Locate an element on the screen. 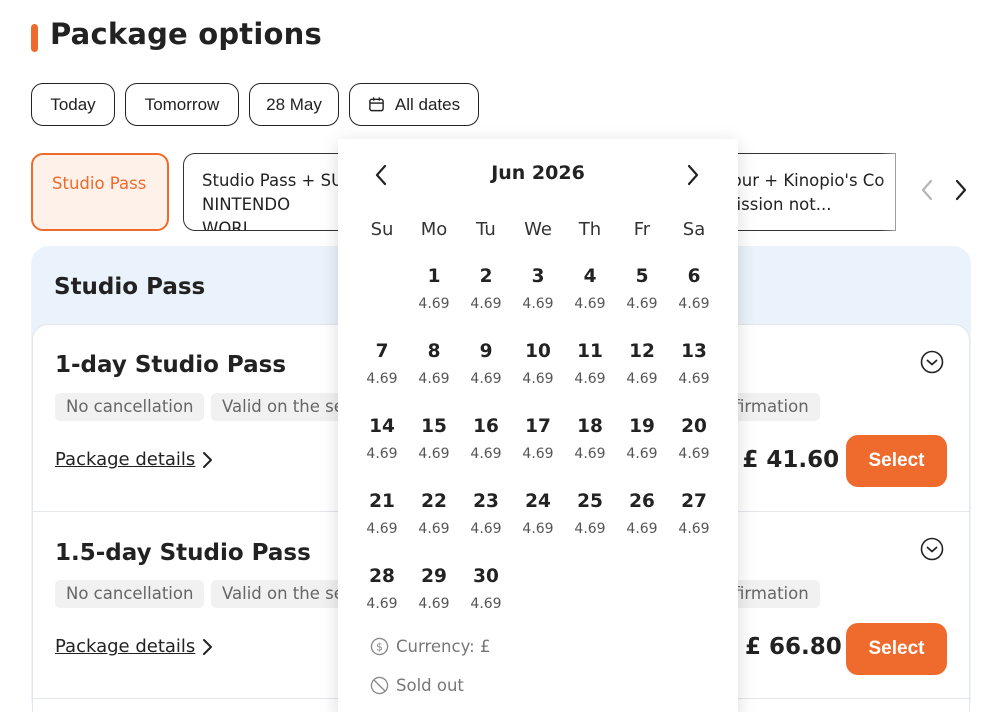 The height and width of the screenshot is (712, 1000). calendar-day: 8 4.69 is located at coordinates (434, 376).